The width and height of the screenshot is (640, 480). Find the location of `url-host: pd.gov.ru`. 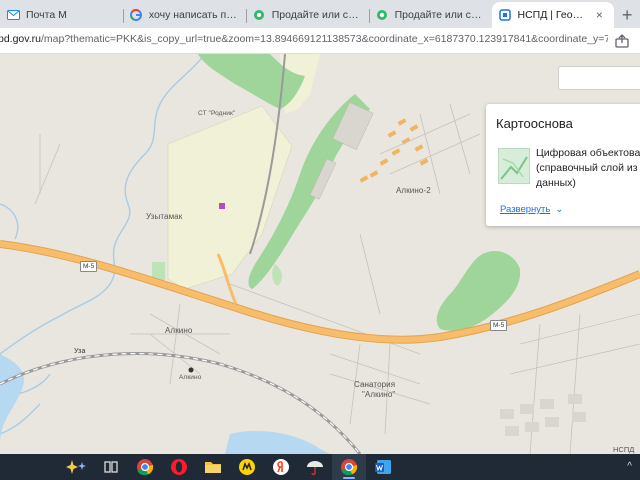

url-host: pd.gov.ru is located at coordinates (20, 39).